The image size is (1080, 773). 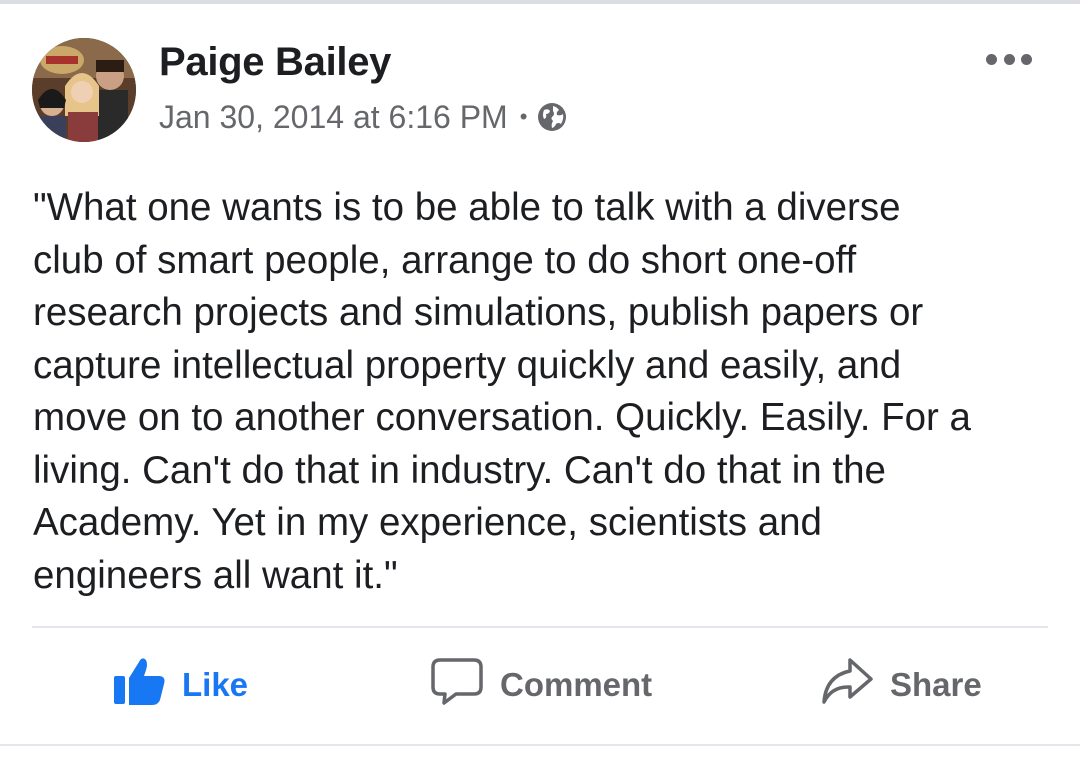 I want to click on comment-bubble-icon, so click(x=457, y=685).